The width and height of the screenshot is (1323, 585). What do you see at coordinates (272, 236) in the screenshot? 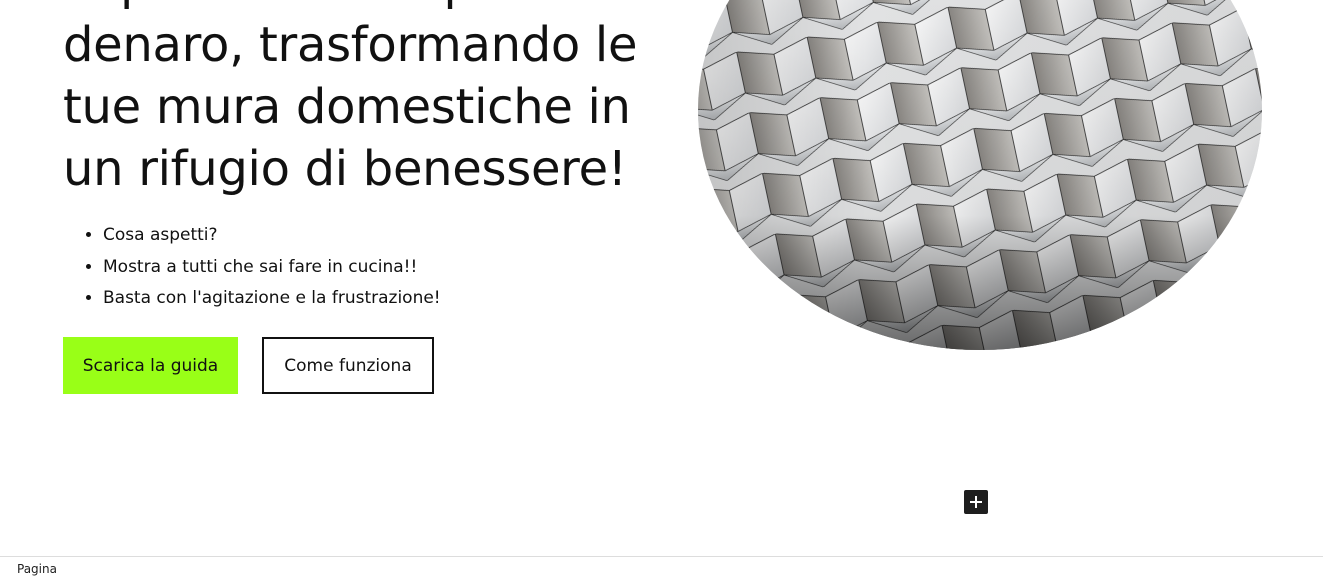
I see `feature-list-item: Cosa aspetti?` at bounding box center [272, 236].